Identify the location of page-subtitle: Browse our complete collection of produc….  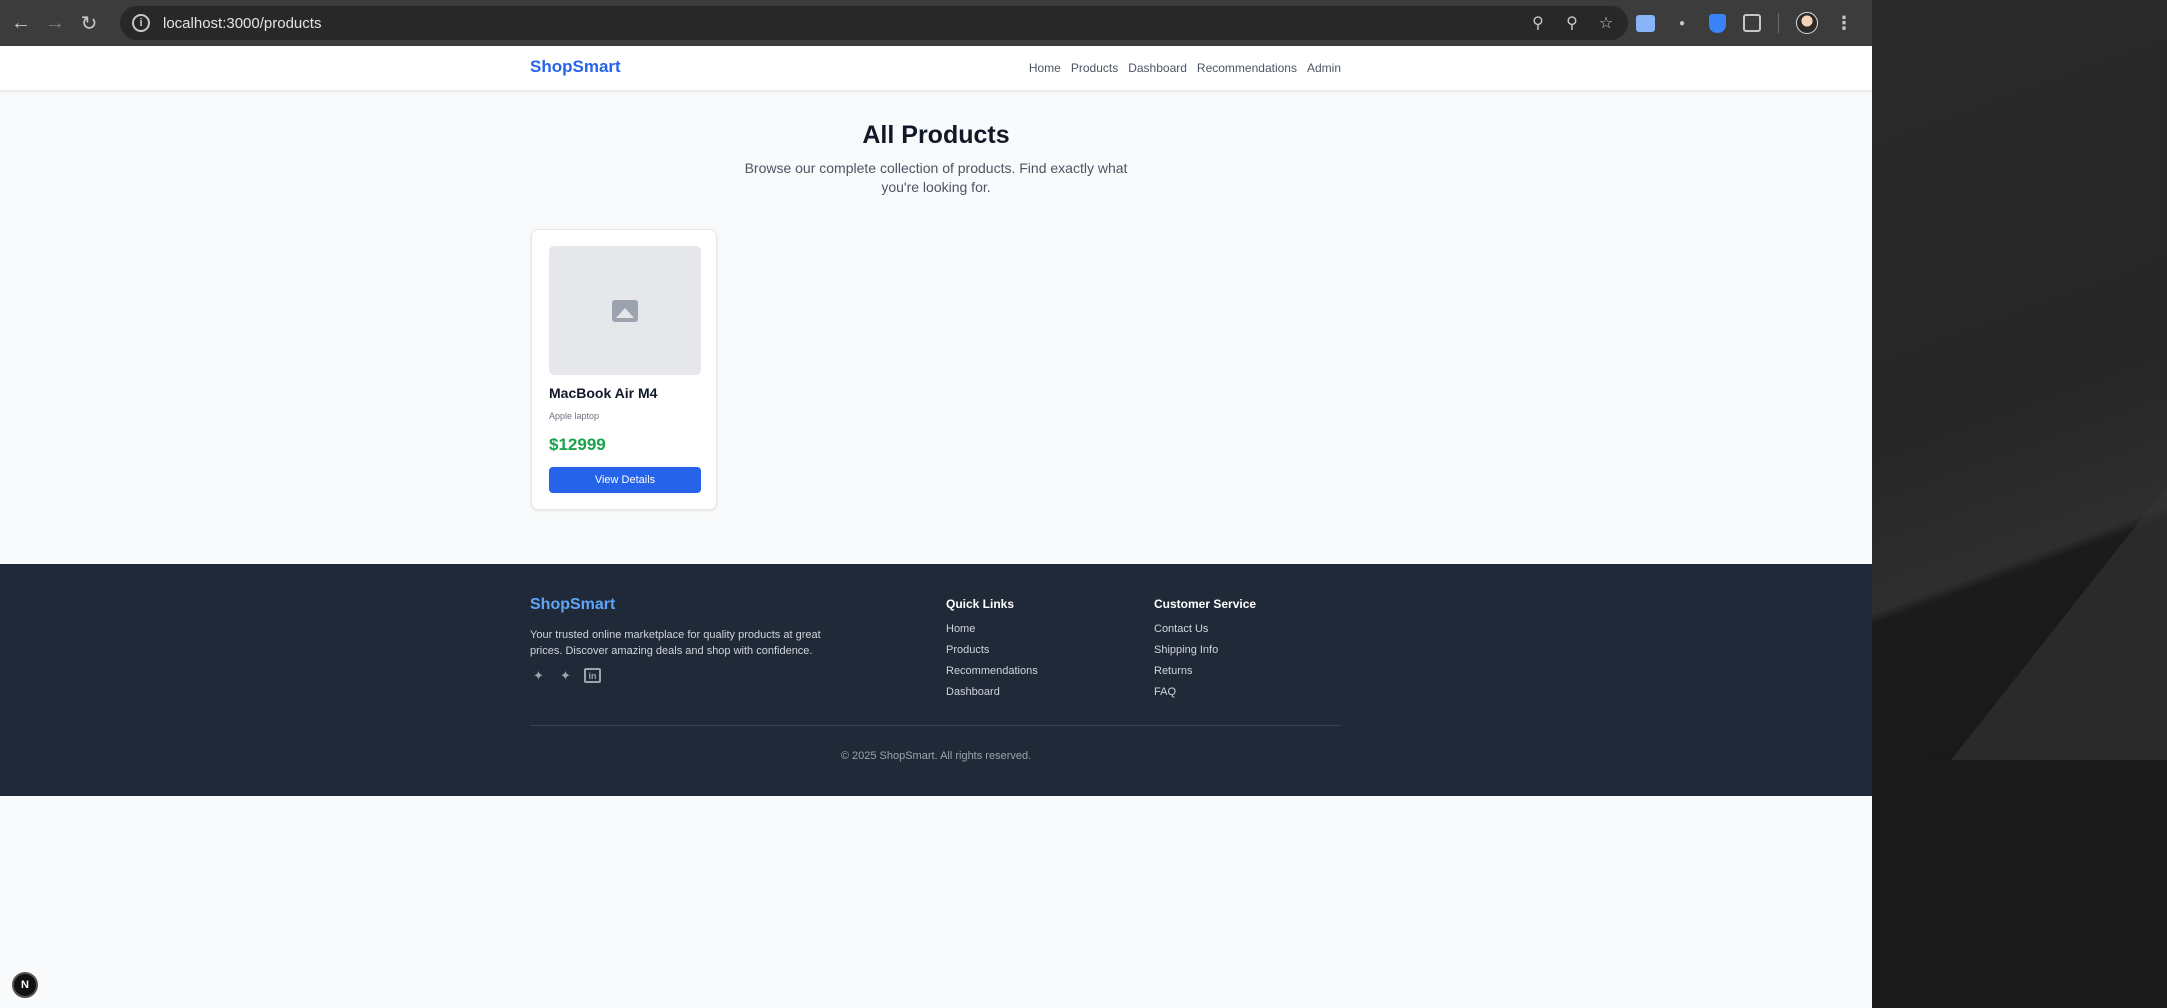
(936, 177).